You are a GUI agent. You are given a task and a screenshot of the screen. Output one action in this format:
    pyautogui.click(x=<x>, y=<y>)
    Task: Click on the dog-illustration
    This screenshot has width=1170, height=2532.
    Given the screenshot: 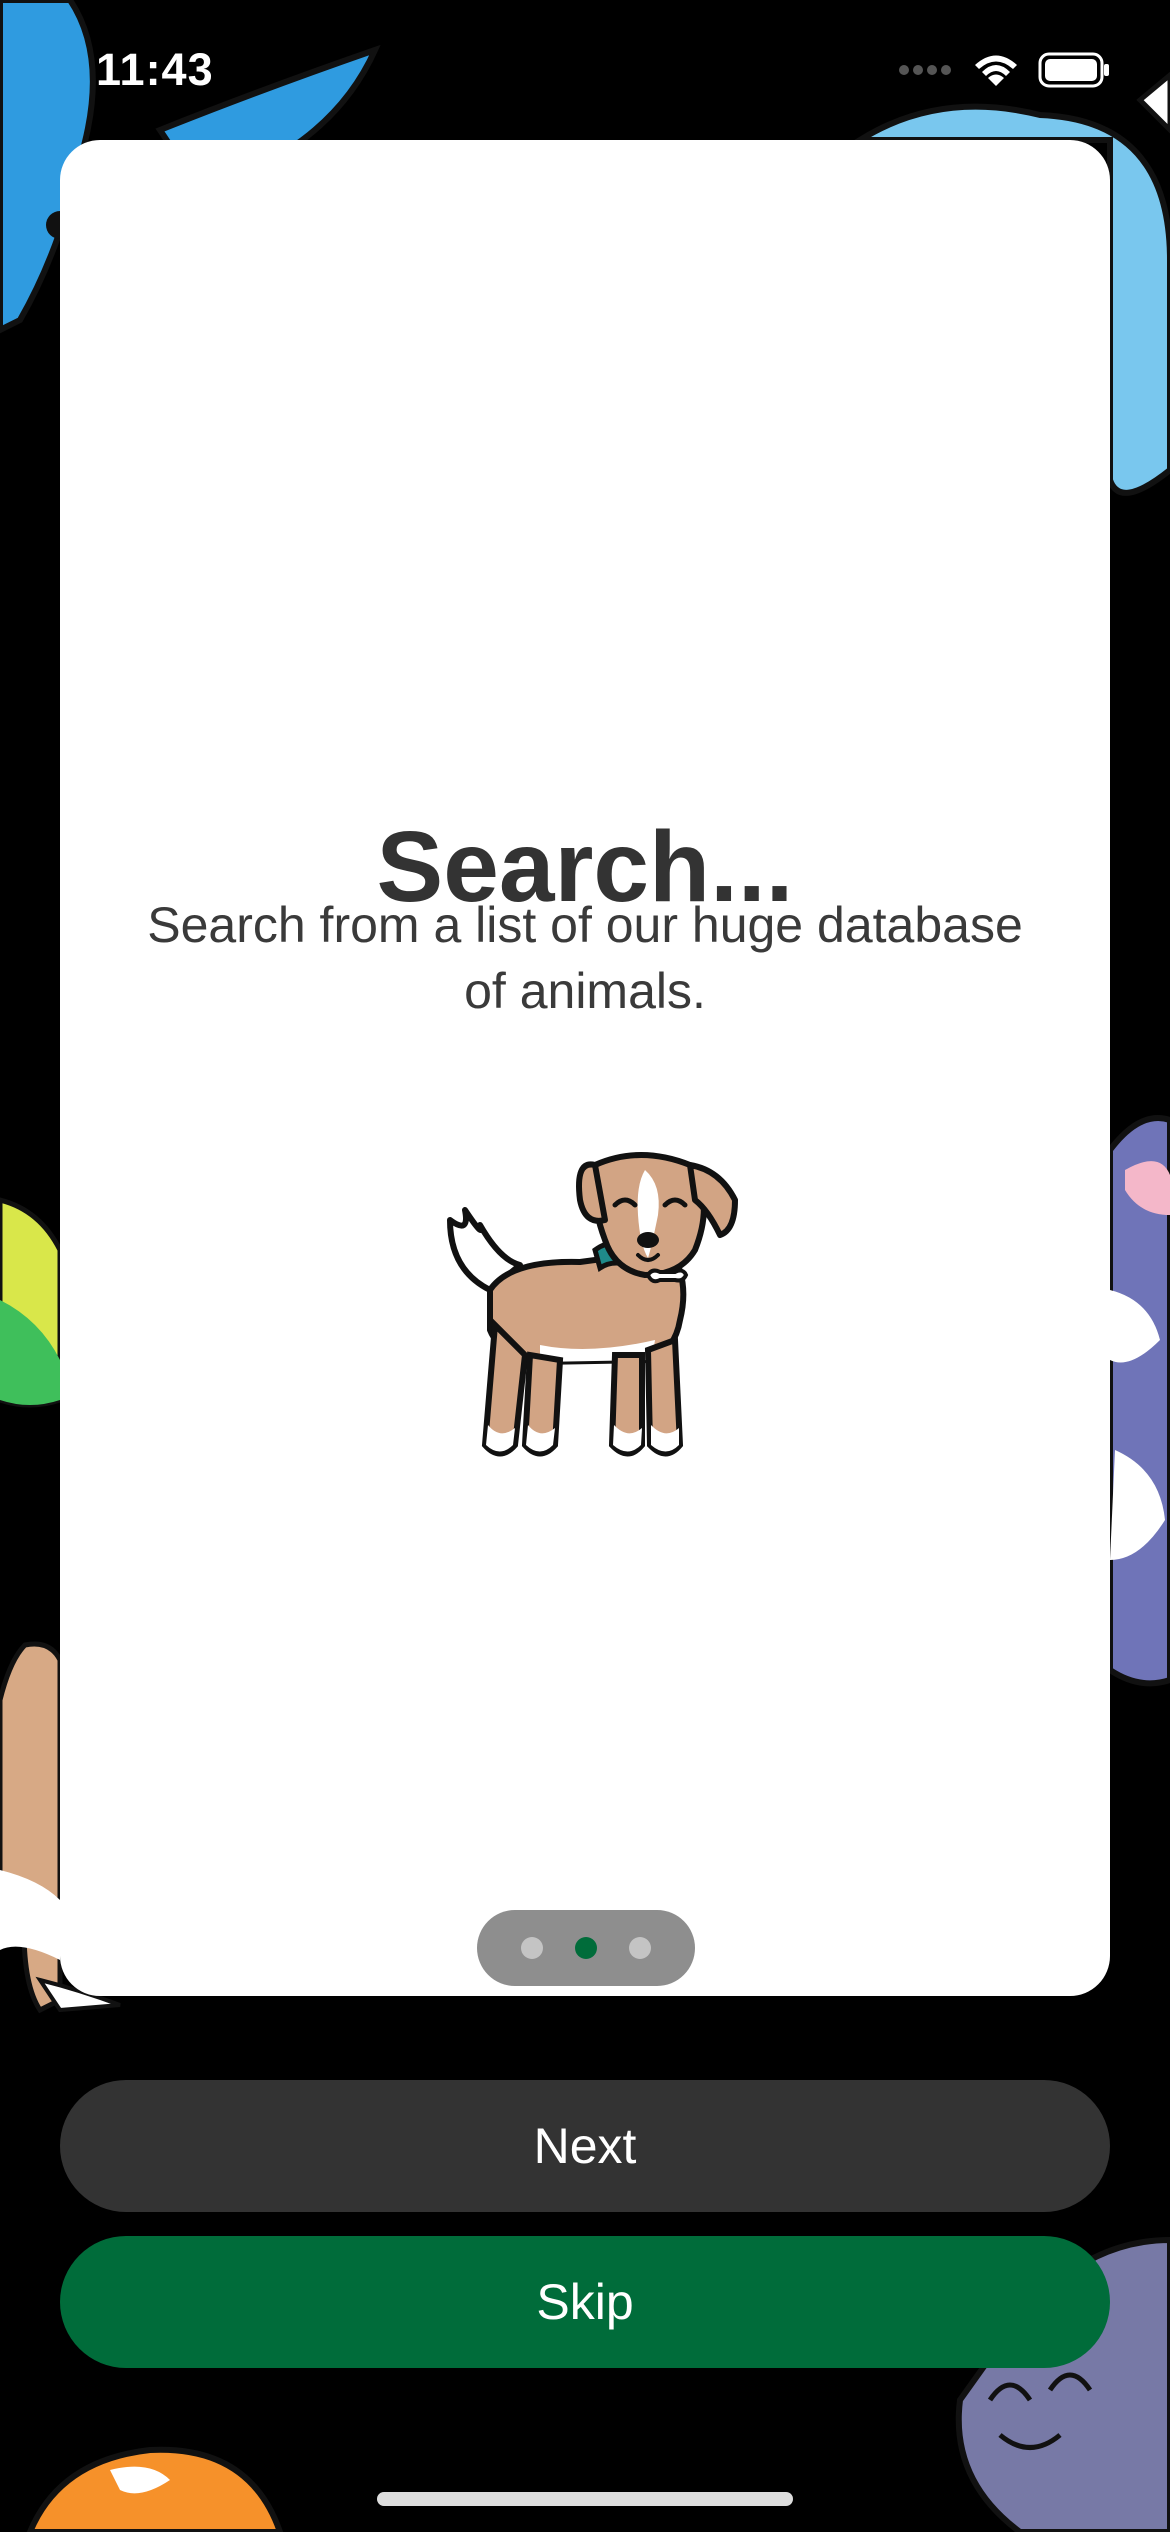 What is the action you would take?
    pyautogui.click(x=592, y=1304)
    